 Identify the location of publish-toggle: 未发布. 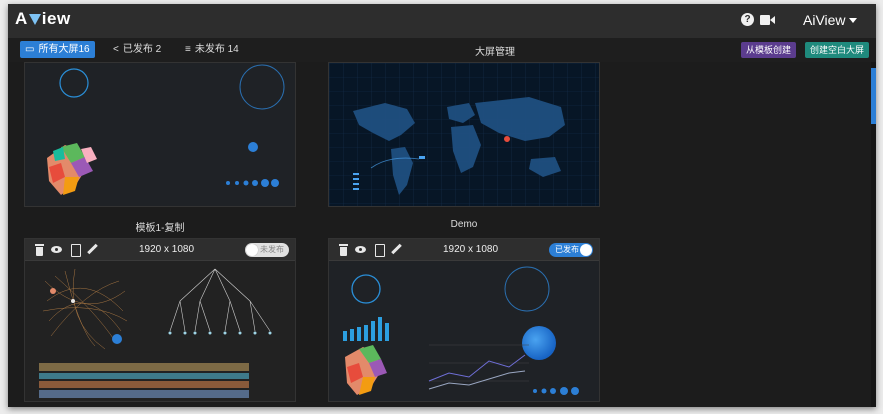
(267, 250).